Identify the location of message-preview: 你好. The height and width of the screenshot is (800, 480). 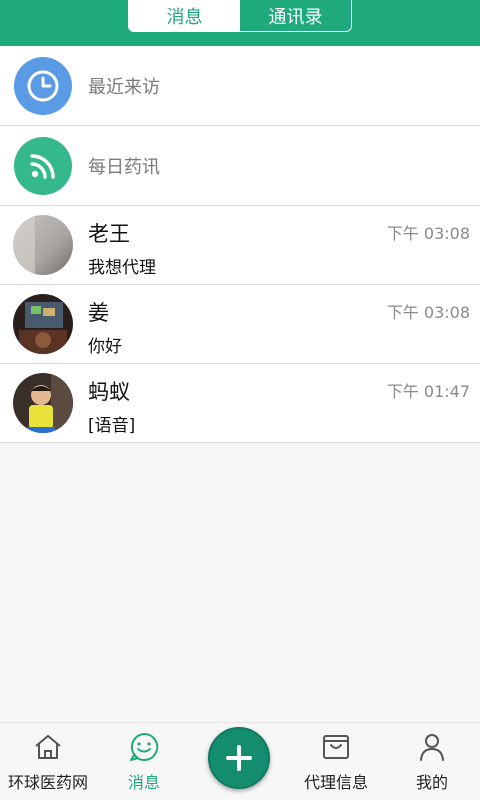
(105, 347).